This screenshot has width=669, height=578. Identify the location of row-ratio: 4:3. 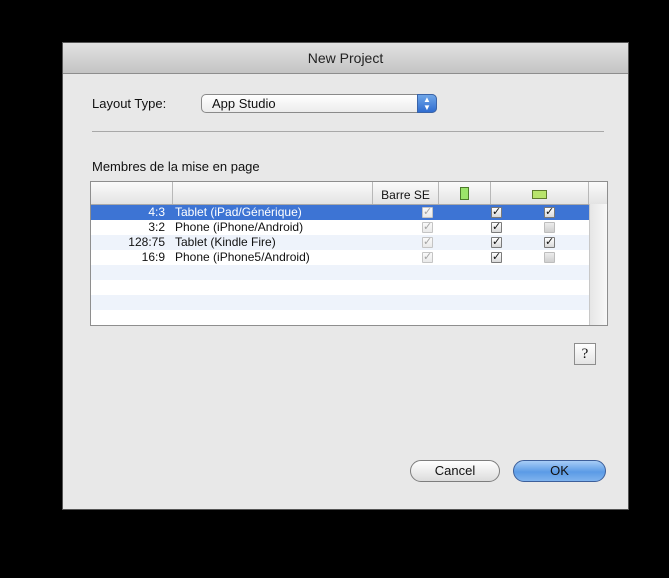
(156, 212).